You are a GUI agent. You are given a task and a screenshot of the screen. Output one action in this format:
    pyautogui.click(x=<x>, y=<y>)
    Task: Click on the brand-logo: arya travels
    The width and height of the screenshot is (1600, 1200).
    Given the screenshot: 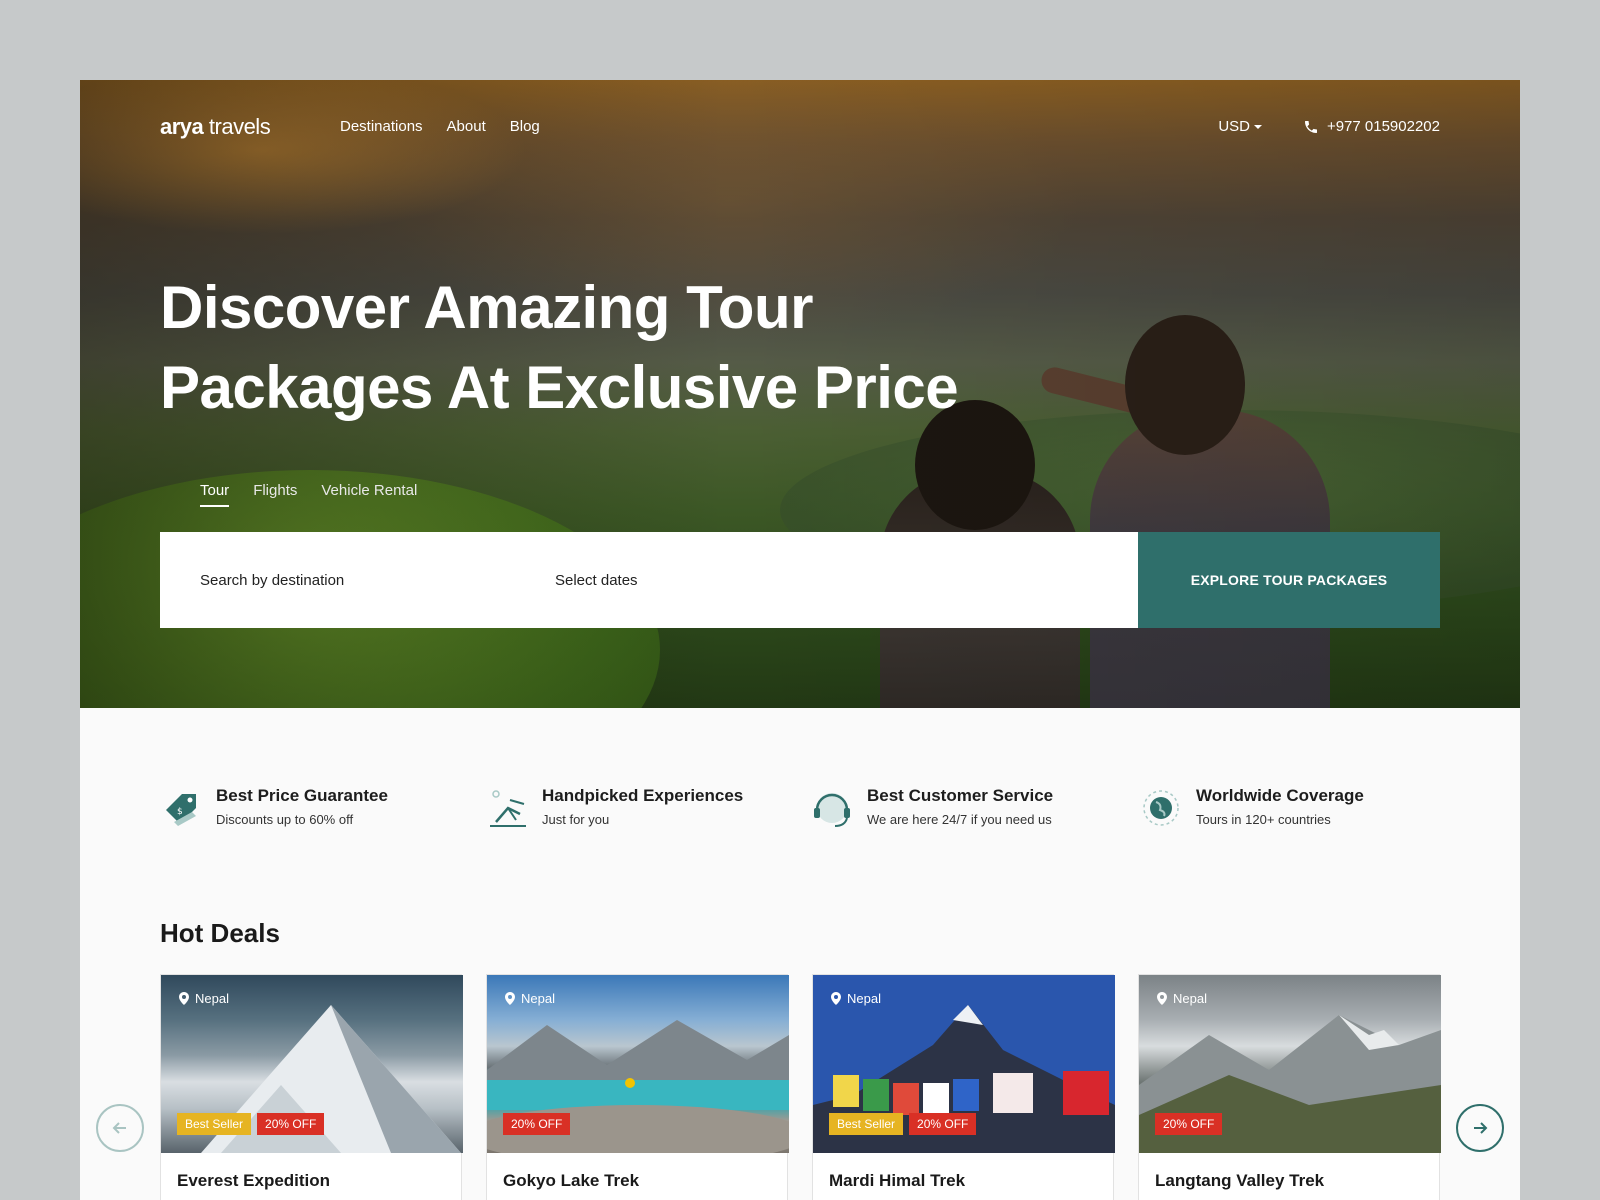 What is the action you would take?
    pyautogui.click(x=215, y=127)
    